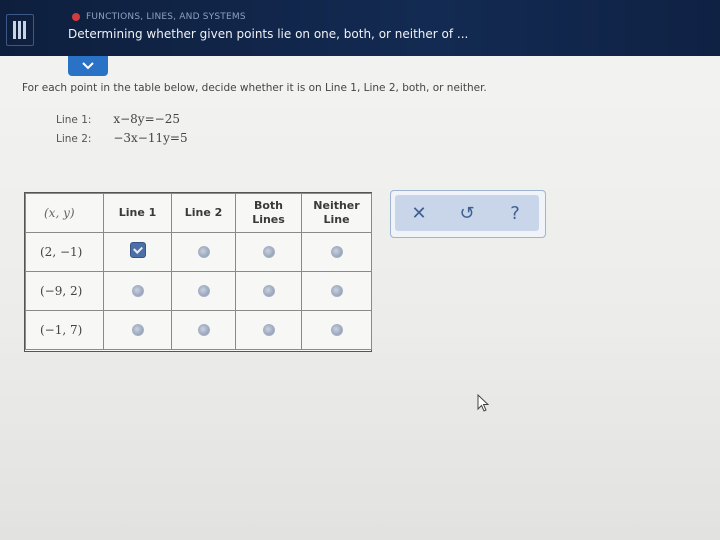 The height and width of the screenshot is (540, 720). Describe the element at coordinates (137, 213) in the screenshot. I see `column-header-line1: Line 1` at that location.